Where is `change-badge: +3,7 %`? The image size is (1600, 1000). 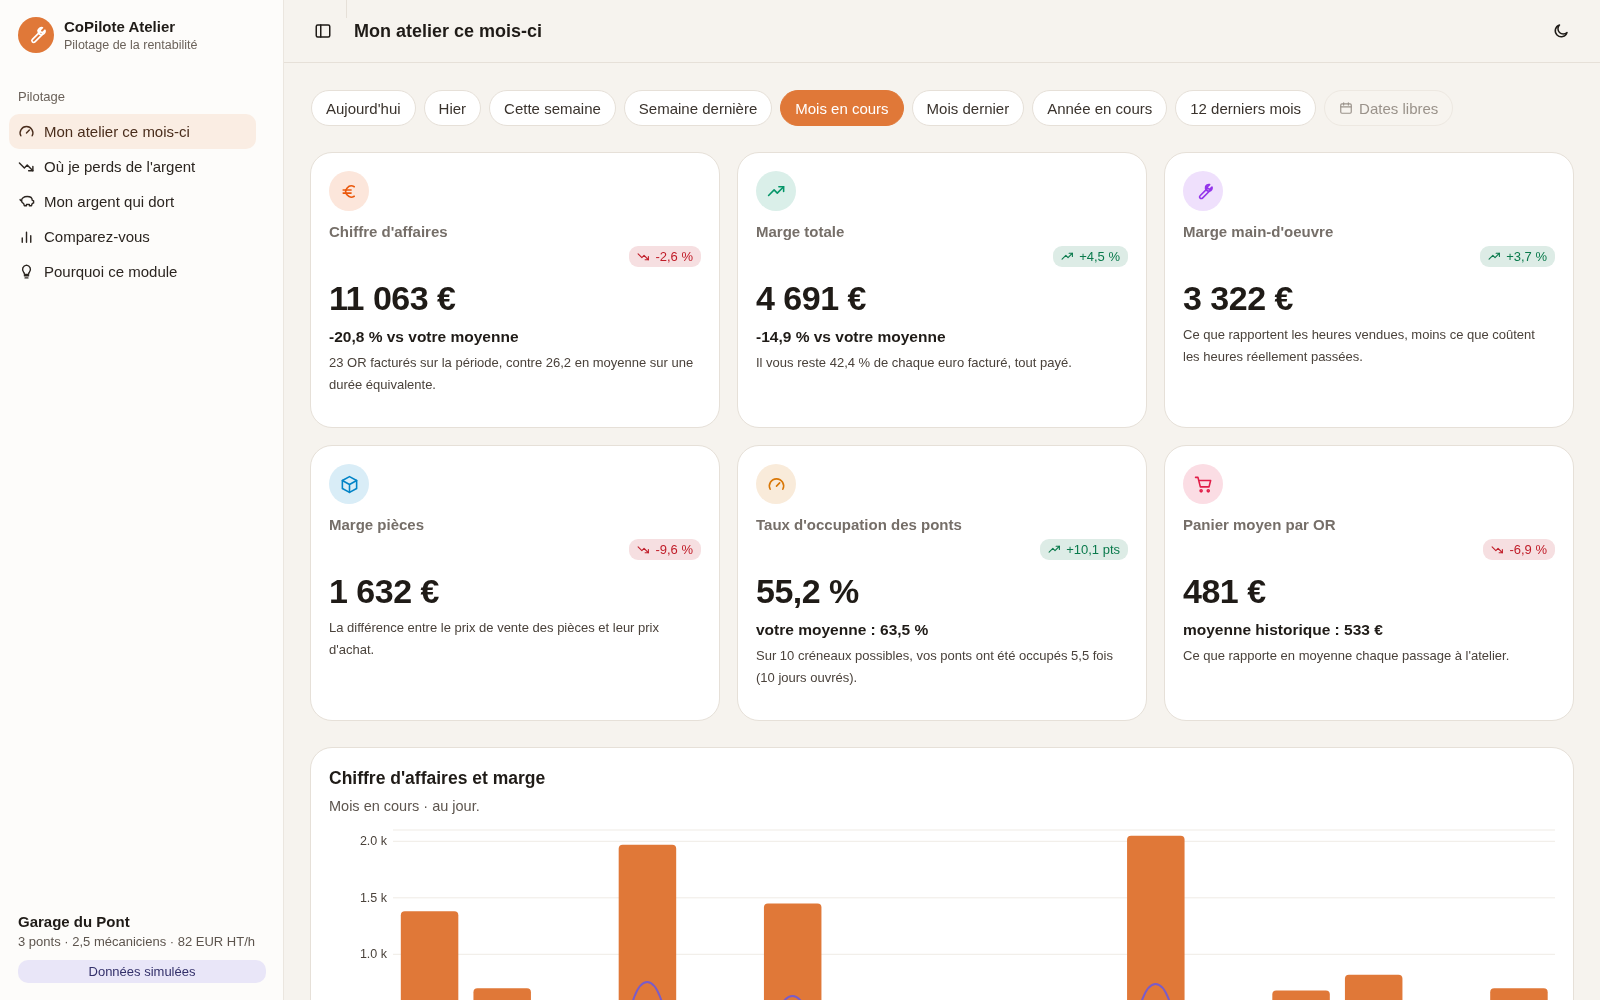 change-badge: +3,7 % is located at coordinates (1517, 256).